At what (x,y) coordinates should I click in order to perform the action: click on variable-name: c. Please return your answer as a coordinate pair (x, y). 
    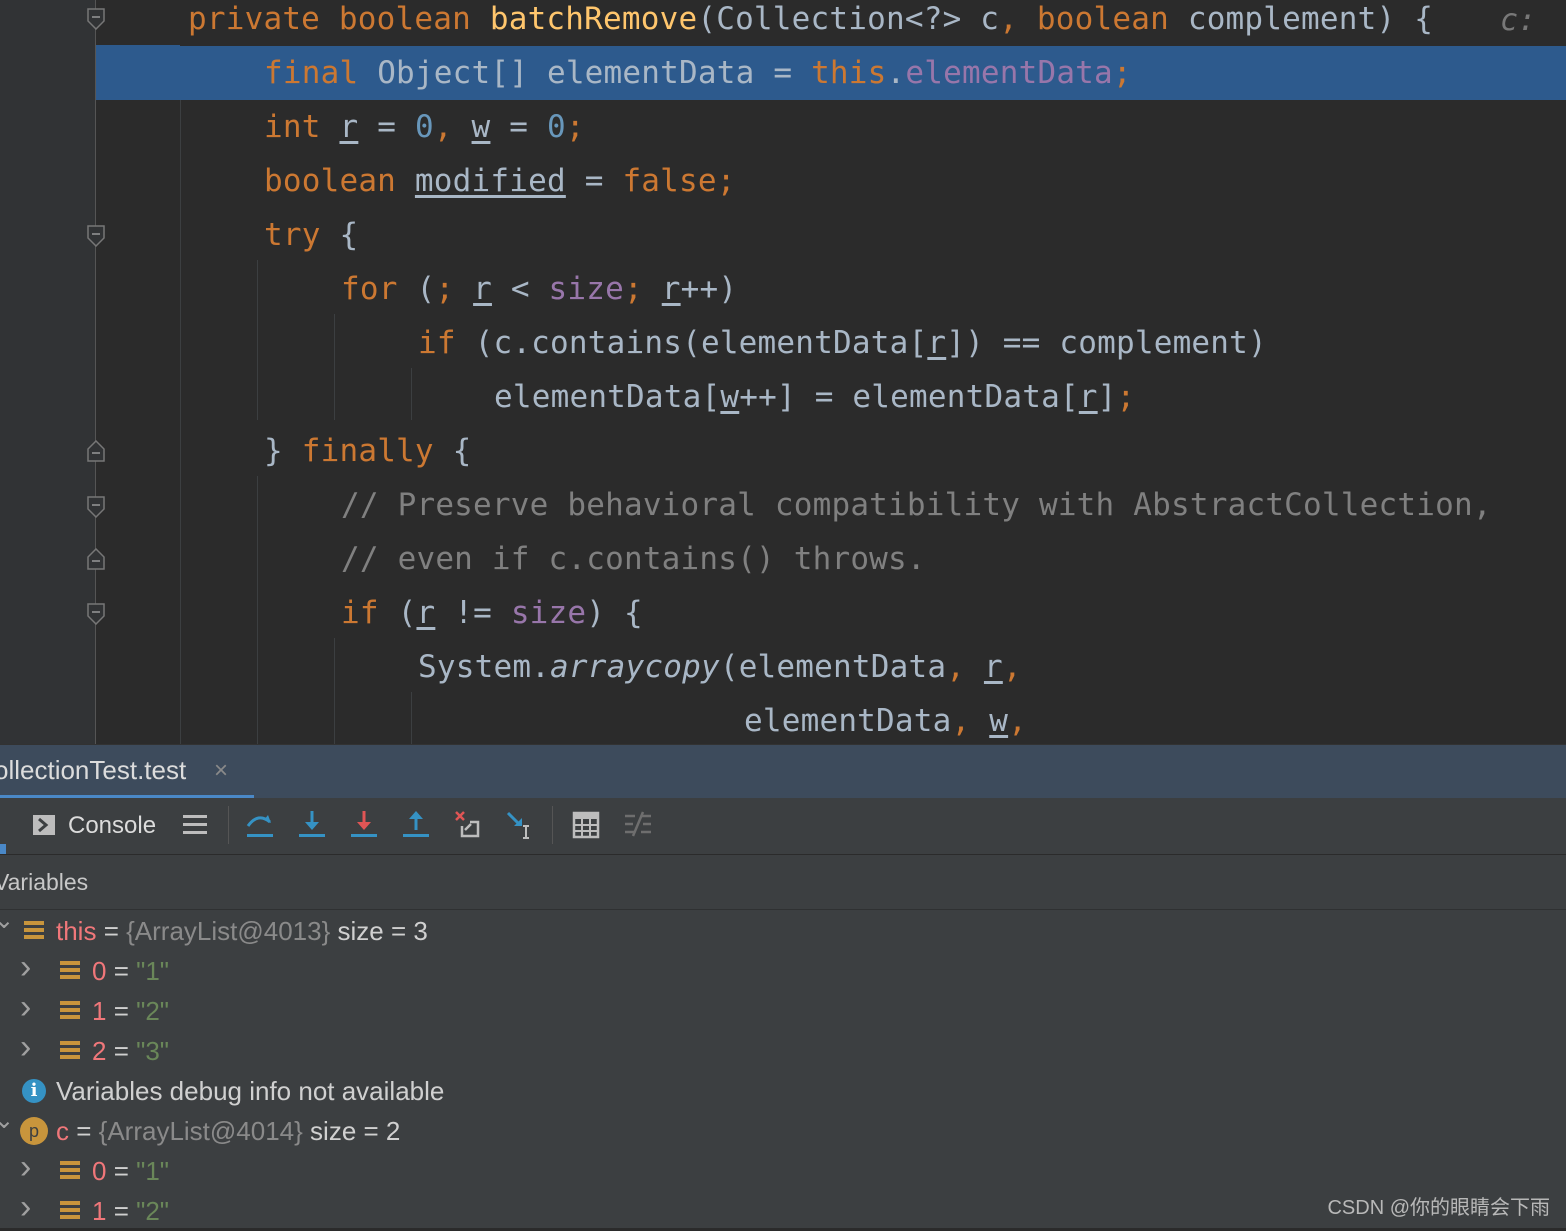
    Looking at the image, I should click on (62, 1131).